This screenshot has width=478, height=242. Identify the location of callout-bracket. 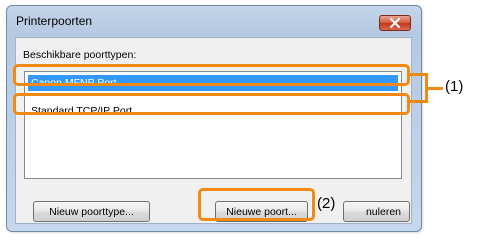
(419, 88).